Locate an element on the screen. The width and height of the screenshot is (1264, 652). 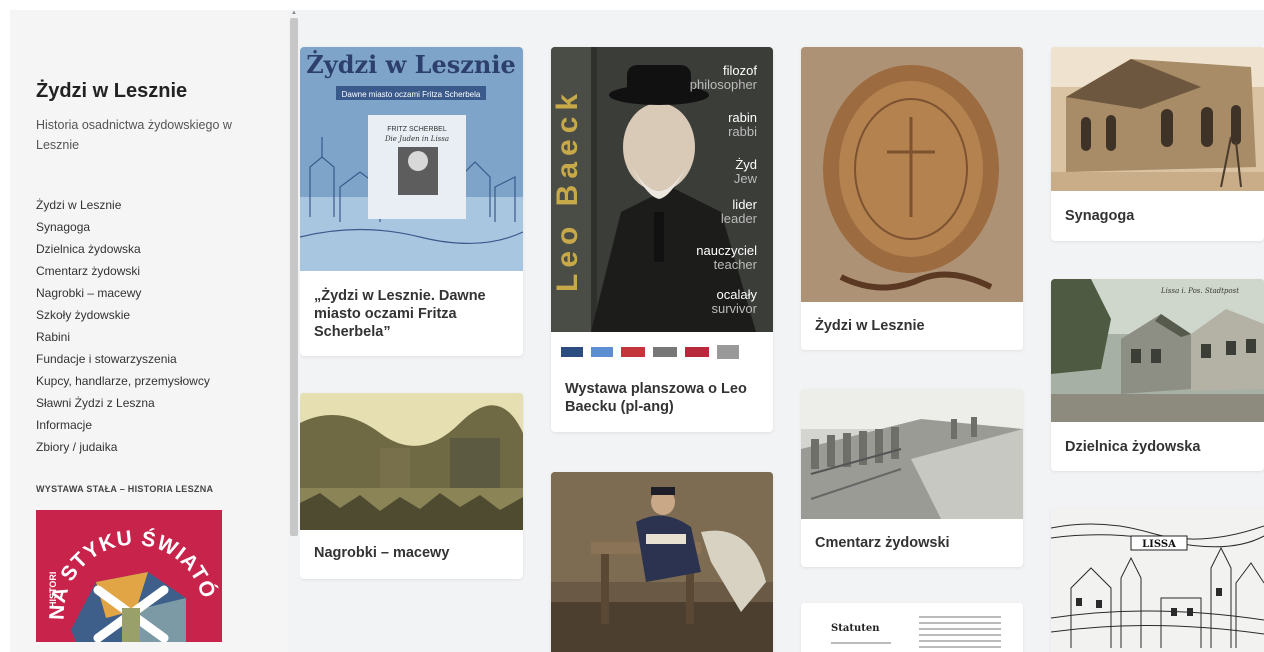
book-cover-author: FRITZ SCHERBEL is located at coordinates (417, 129).